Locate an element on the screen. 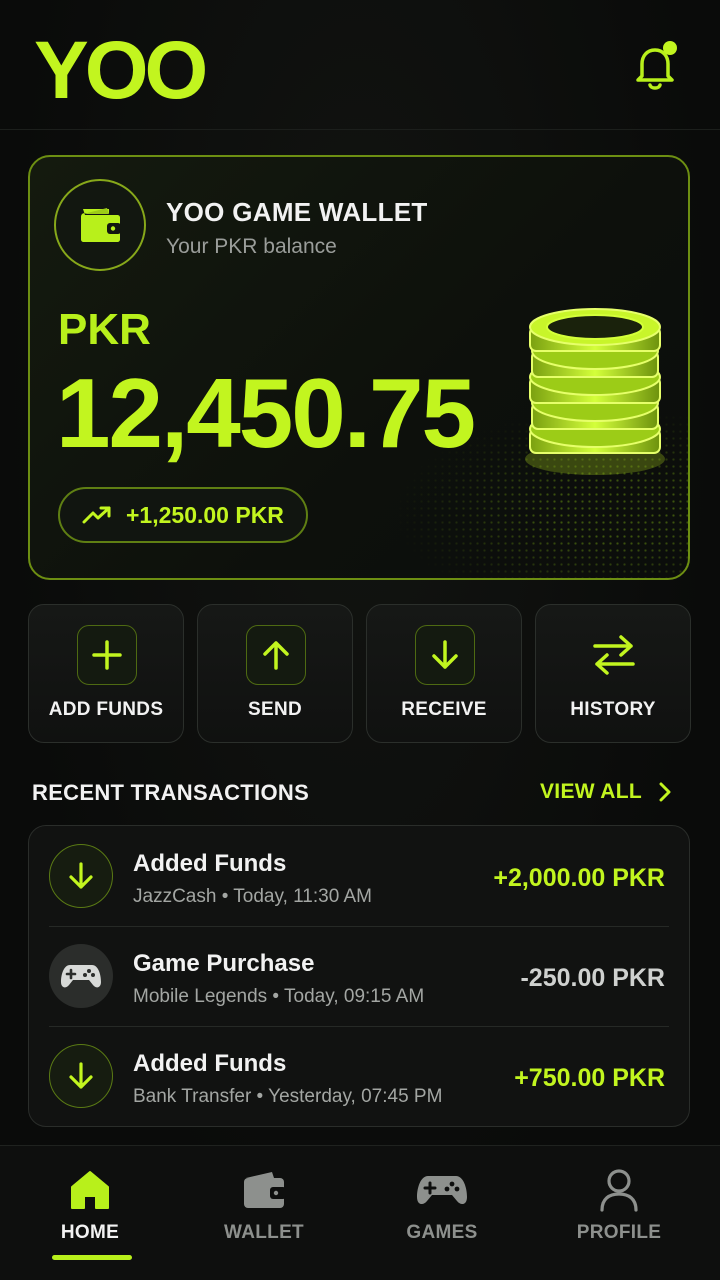 This screenshot has width=720, height=1280. quick-actions: ADD FUNDS SEND RECEIVE HISTORY is located at coordinates (359, 674).